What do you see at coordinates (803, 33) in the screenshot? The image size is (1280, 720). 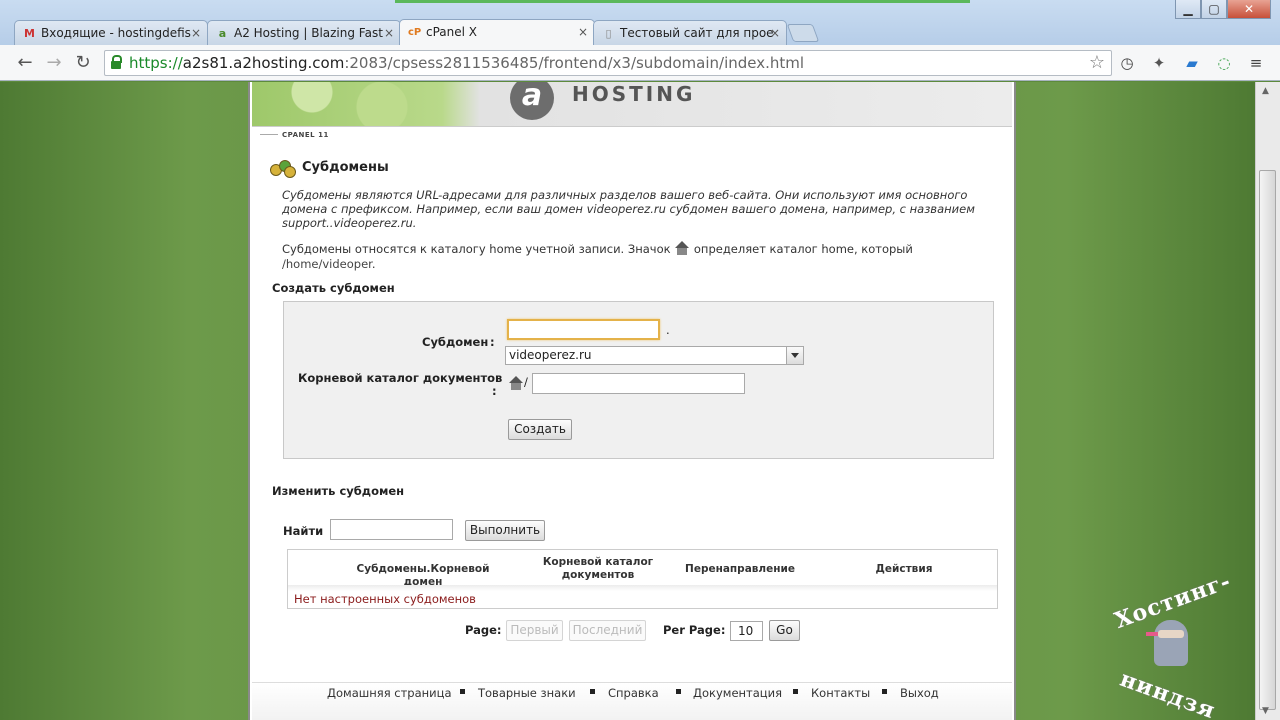 I see `new-tab-button` at bounding box center [803, 33].